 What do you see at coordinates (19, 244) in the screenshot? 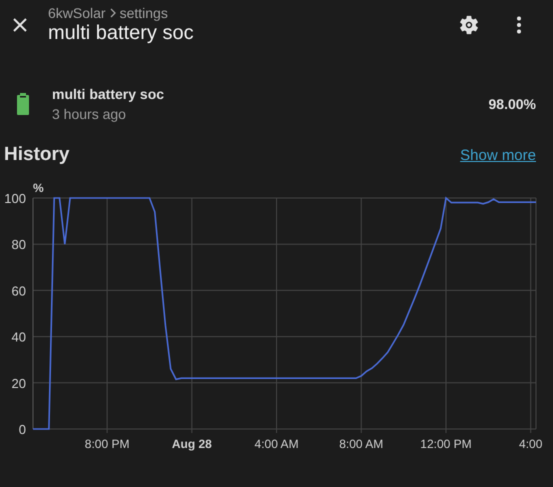
I see `y-tick-label: 80` at bounding box center [19, 244].